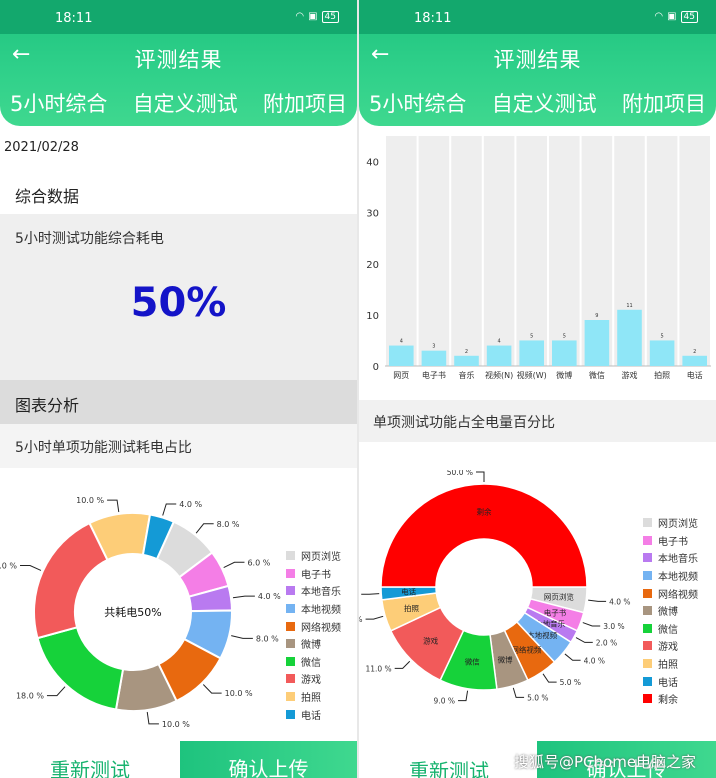 Image resolution: width=716 pixels, height=778 pixels. What do you see at coordinates (564, 375) in the screenshot?
I see `bar-category-label: 微博` at bounding box center [564, 375].